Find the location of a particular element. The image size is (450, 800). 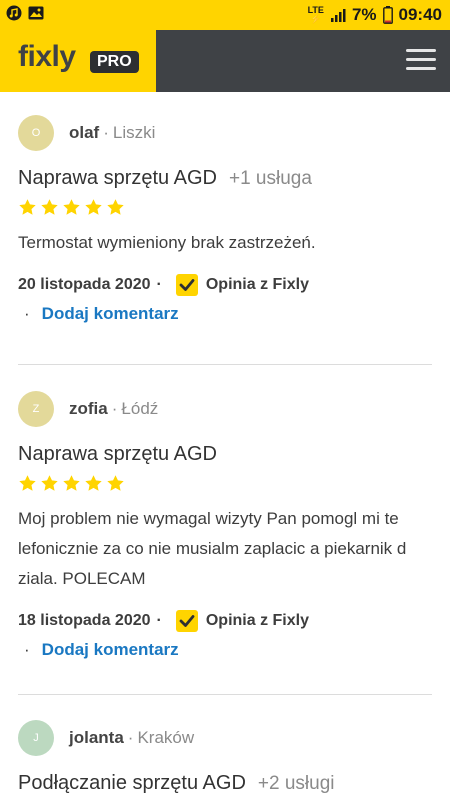

lte-icon: LTE ⚡ is located at coordinates (315, 14).